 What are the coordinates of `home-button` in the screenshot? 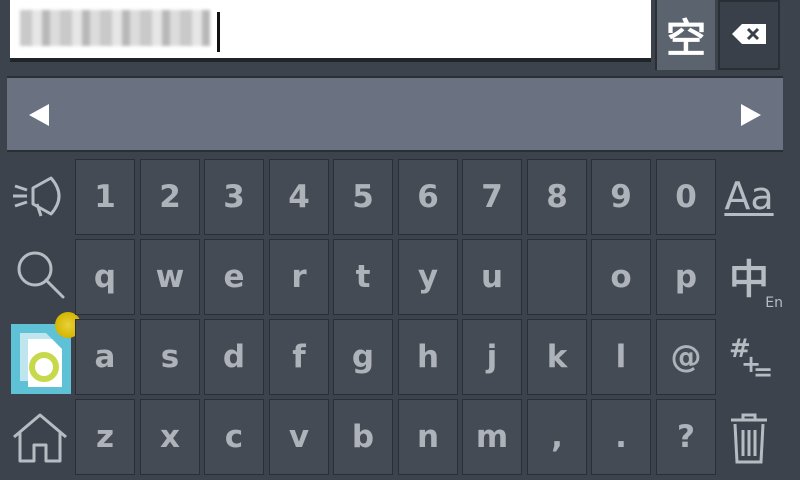 It's located at (40, 438).